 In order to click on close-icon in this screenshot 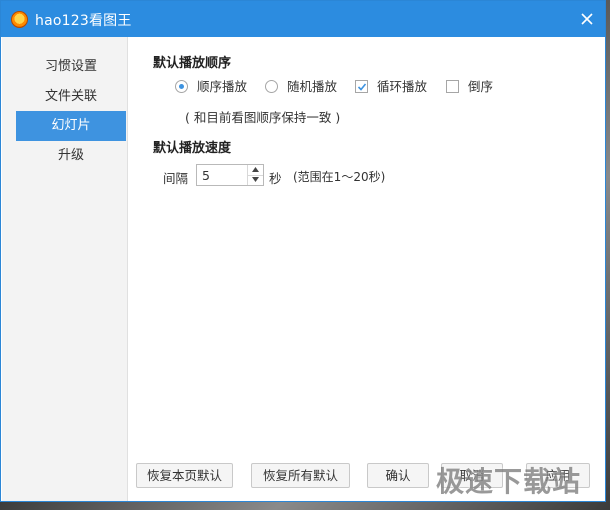, I will do `click(587, 19)`.